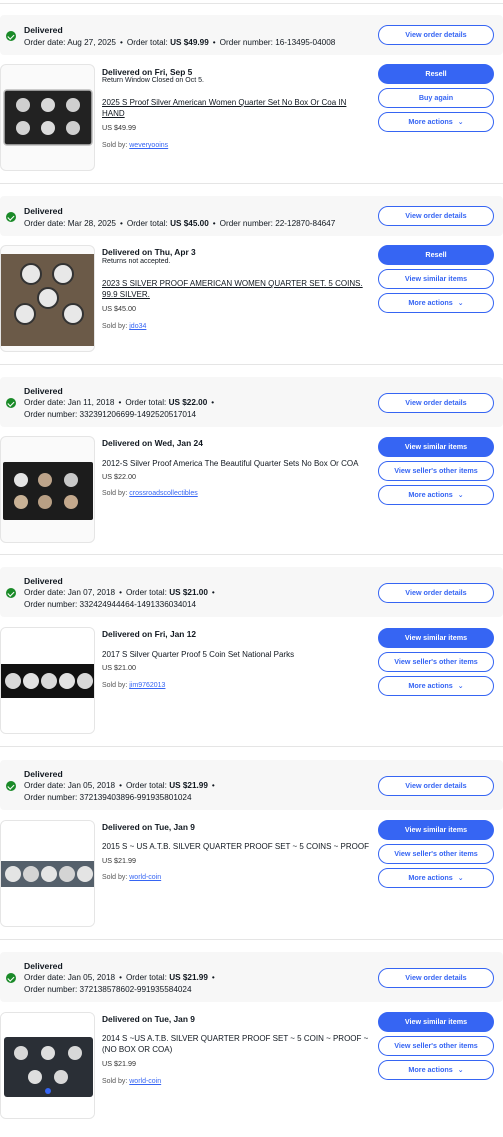 Image resolution: width=503 pixels, height=1137 pixels. Describe the element at coordinates (436, 98) in the screenshot. I see `buy-again-button: Buy again` at that location.